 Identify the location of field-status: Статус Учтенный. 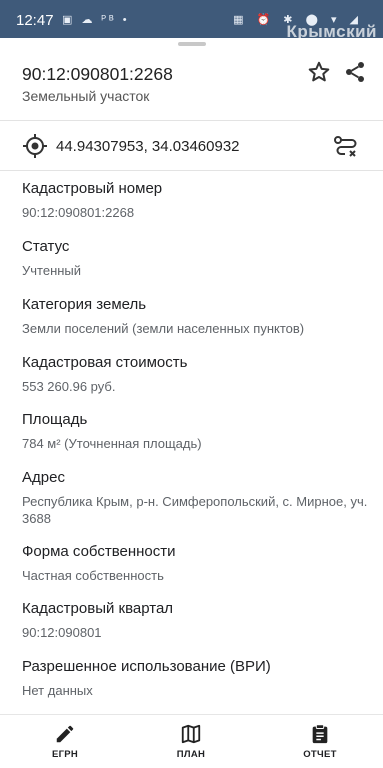
(197, 258).